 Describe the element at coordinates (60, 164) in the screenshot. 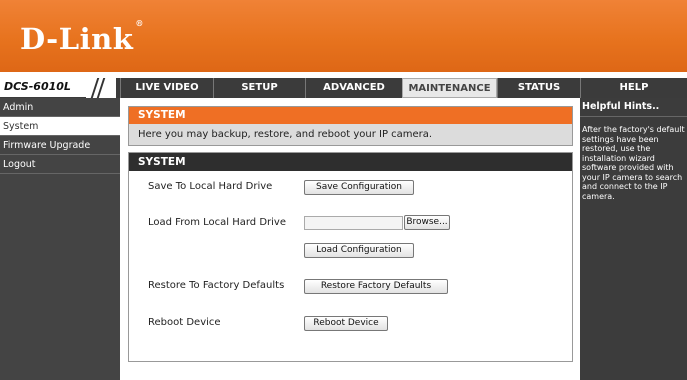

I see `sidebar-item-logout: Logout` at that location.